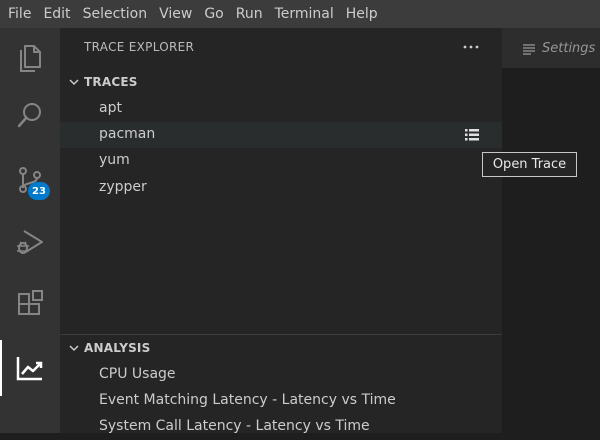 The height and width of the screenshot is (440, 600). I want to click on menu-edit: Edit, so click(56, 14).